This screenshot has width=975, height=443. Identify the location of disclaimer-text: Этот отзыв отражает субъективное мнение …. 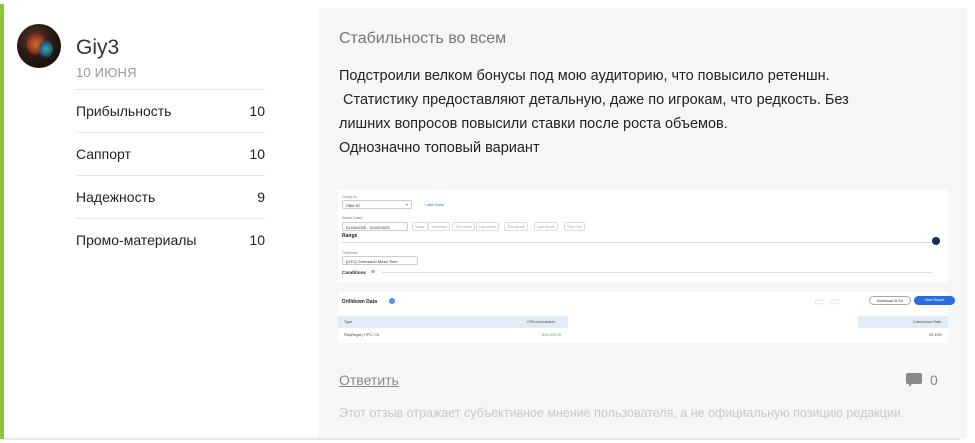
(622, 413).